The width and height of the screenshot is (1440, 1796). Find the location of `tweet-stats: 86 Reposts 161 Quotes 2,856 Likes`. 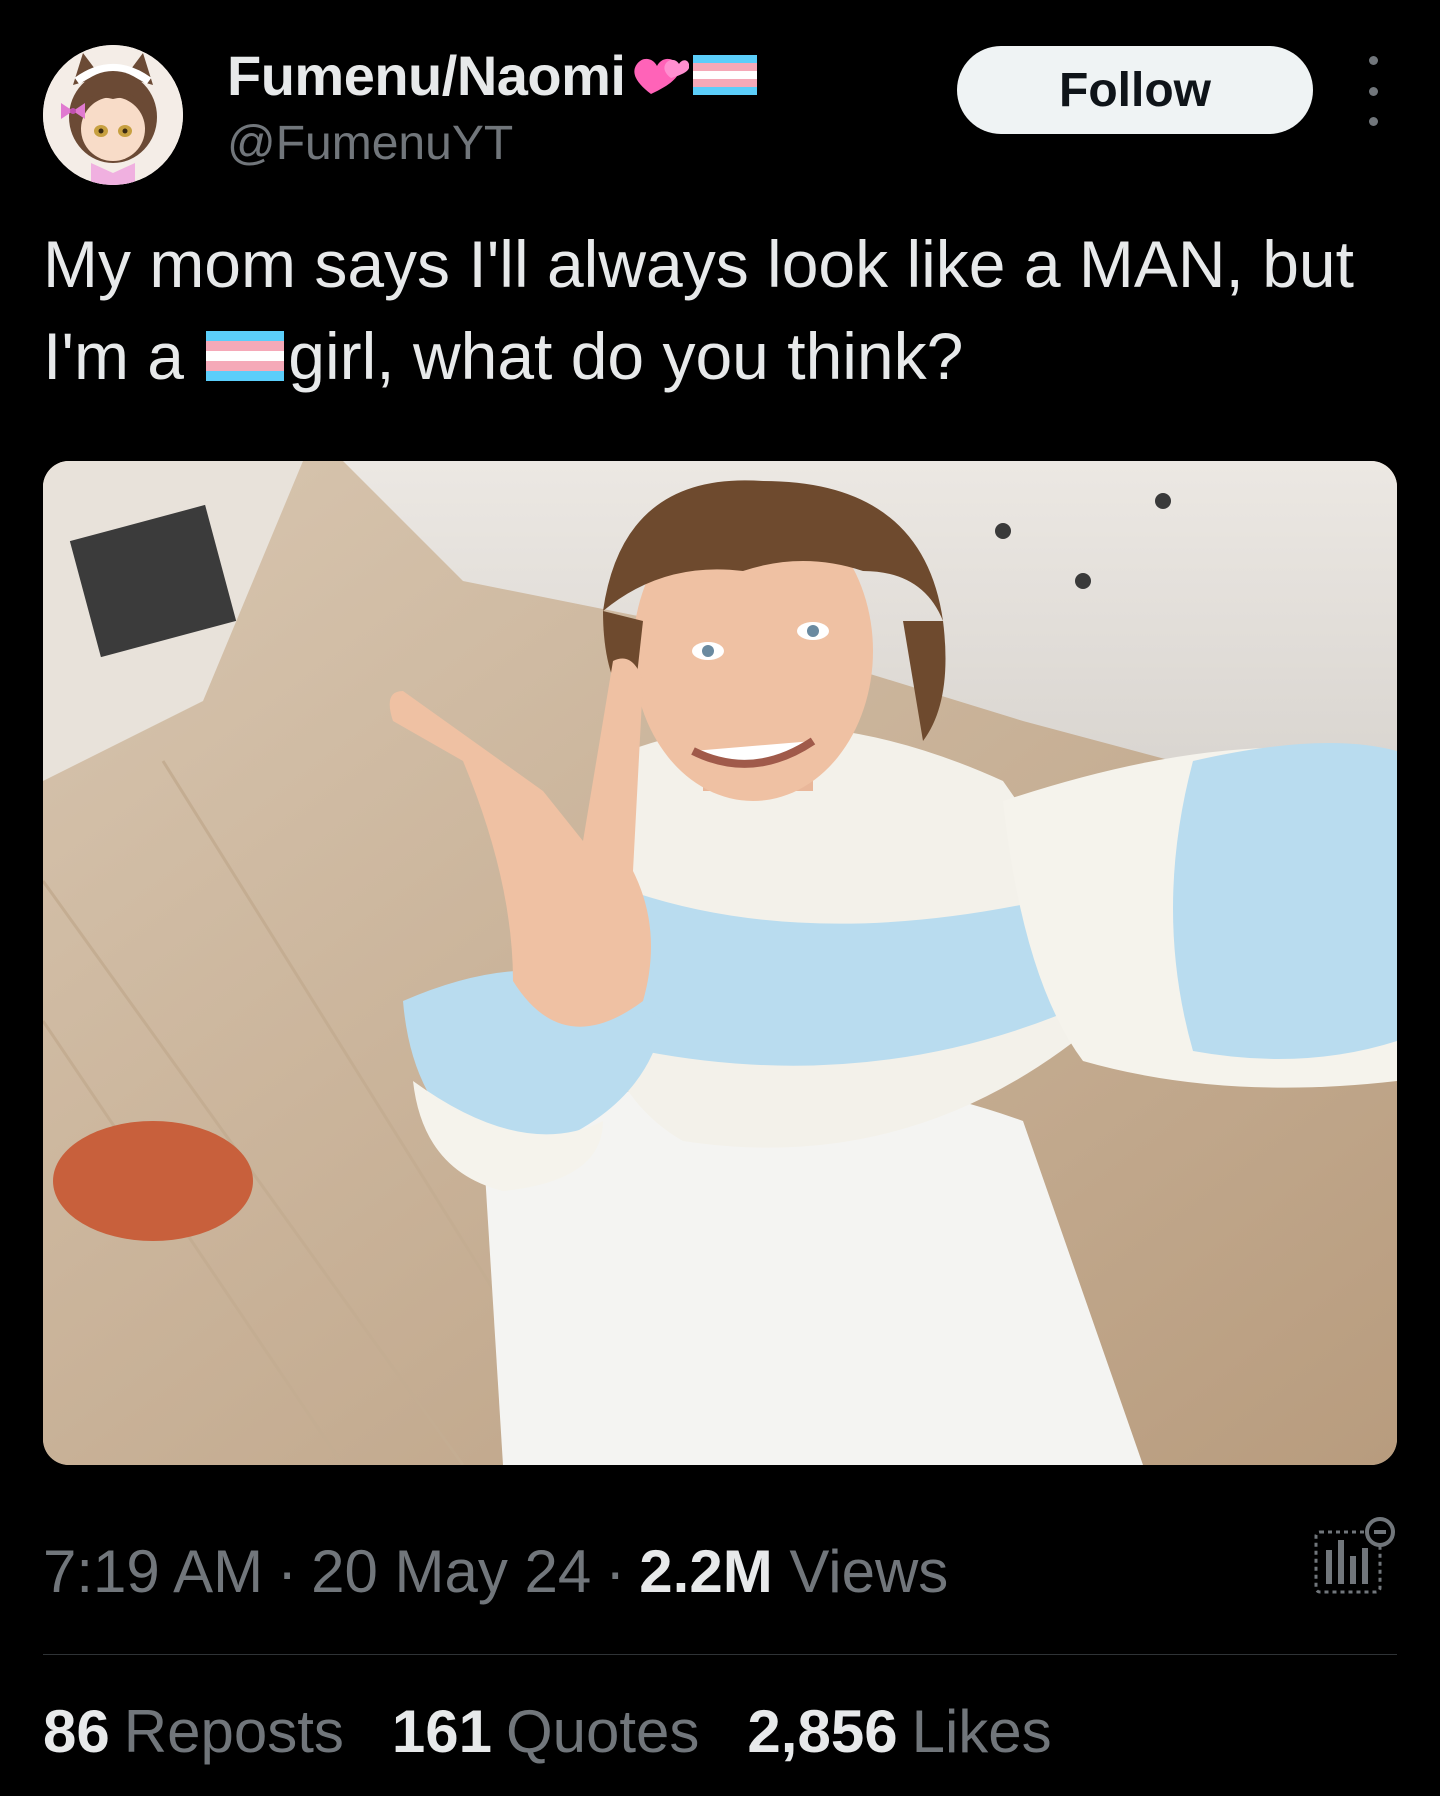

tweet-stats: 86 Reposts 161 Quotes 2,856 Likes is located at coordinates (547, 1732).